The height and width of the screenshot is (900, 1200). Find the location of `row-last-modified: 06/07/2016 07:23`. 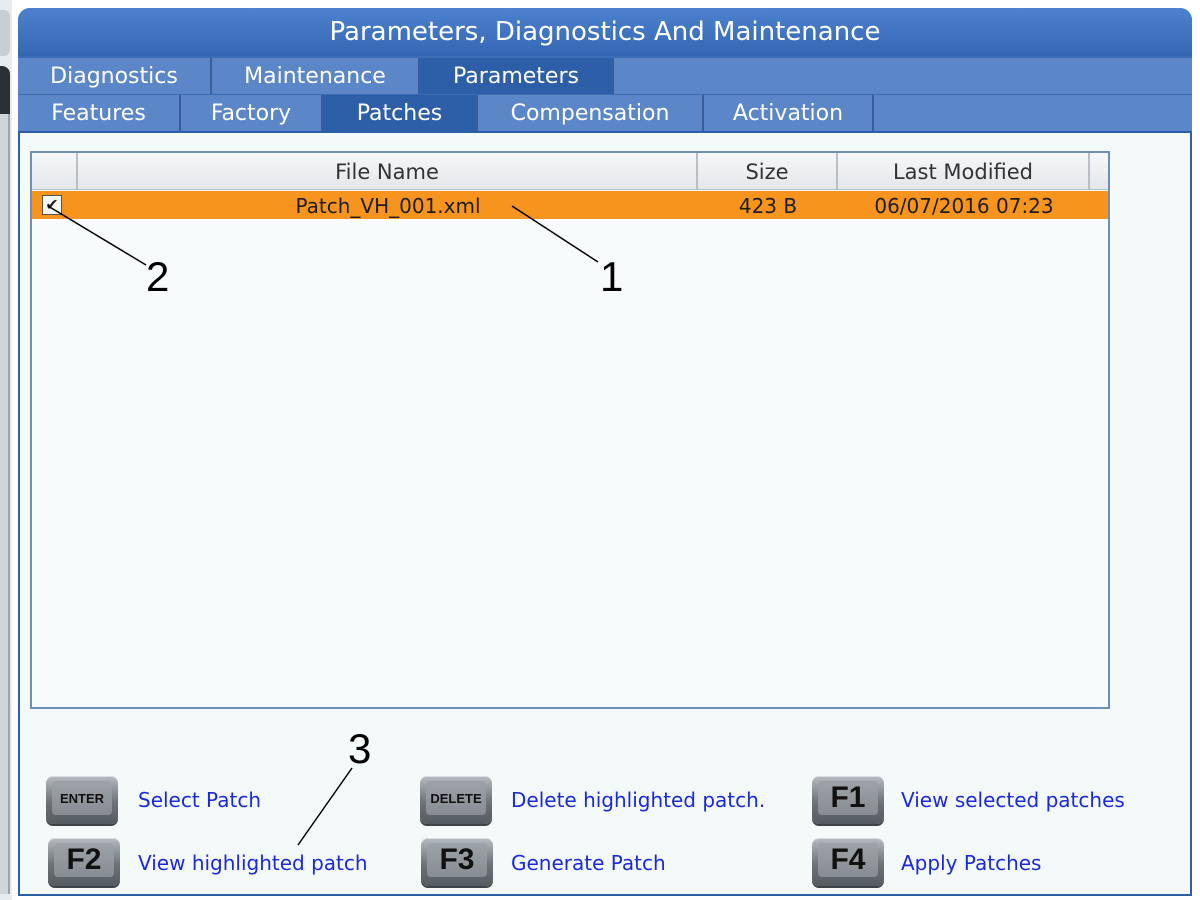

row-last-modified: 06/07/2016 07:23 is located at coordinates (964, 206).